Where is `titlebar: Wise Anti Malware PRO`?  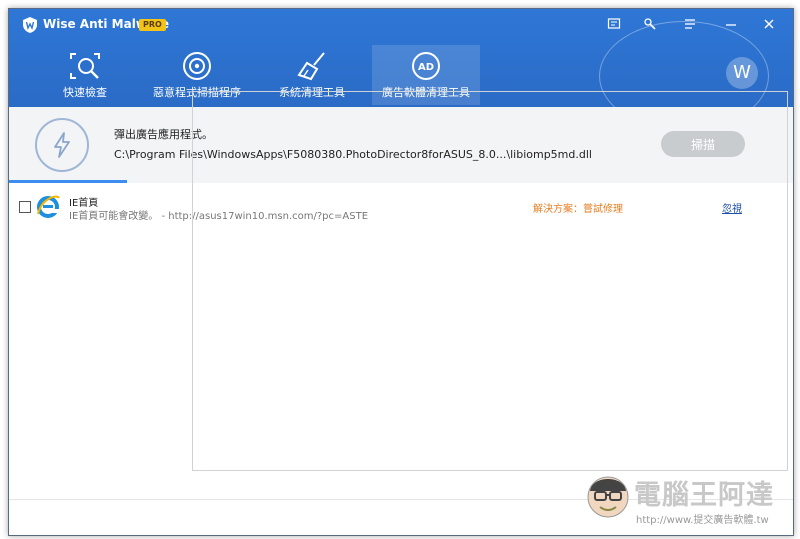 titlebar: Wise Anti Malware PRO is located at coordinates (401, 25).